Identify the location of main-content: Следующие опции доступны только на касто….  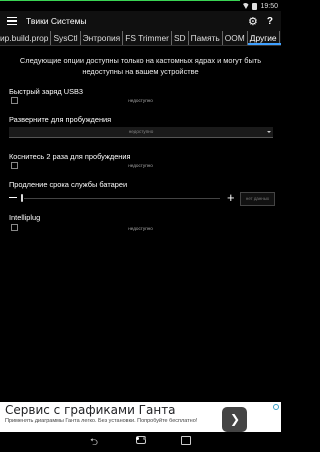
(140, 61).